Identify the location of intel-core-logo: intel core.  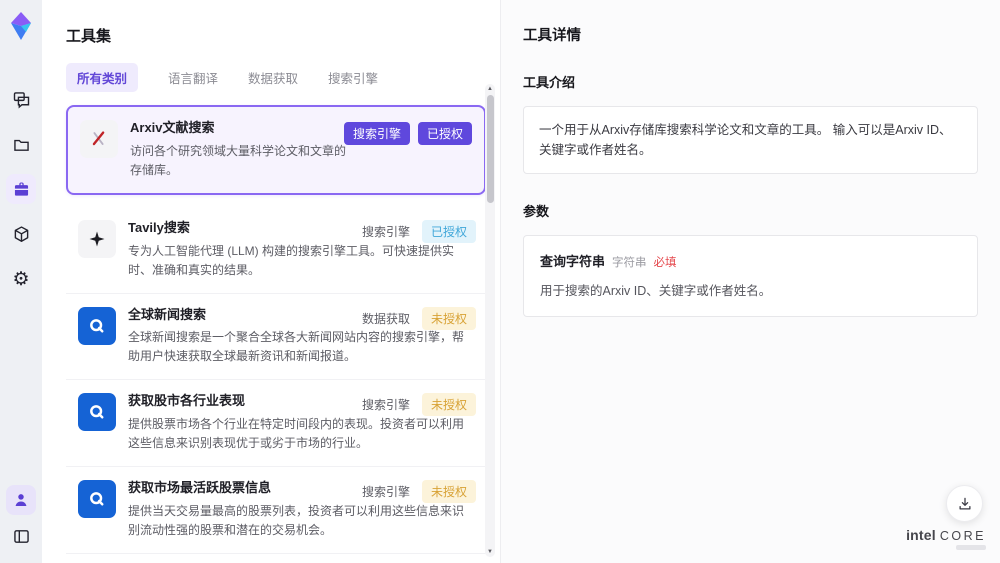
(946, 538).